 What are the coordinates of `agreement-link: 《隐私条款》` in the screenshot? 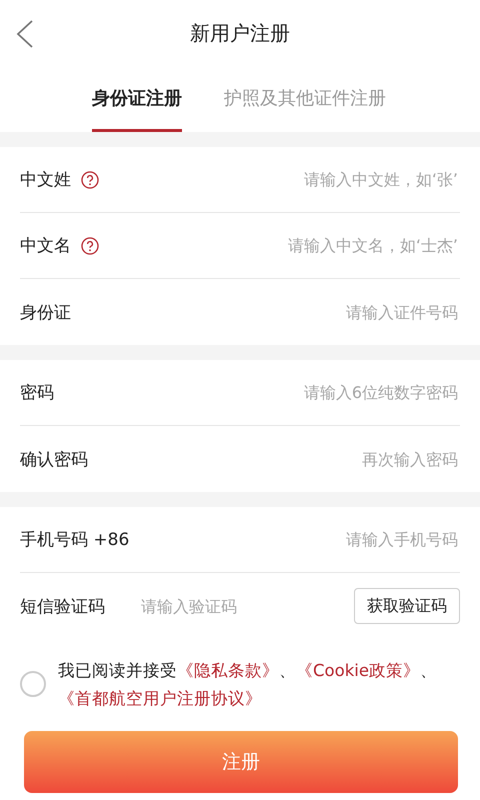 It's located at (228, 670).